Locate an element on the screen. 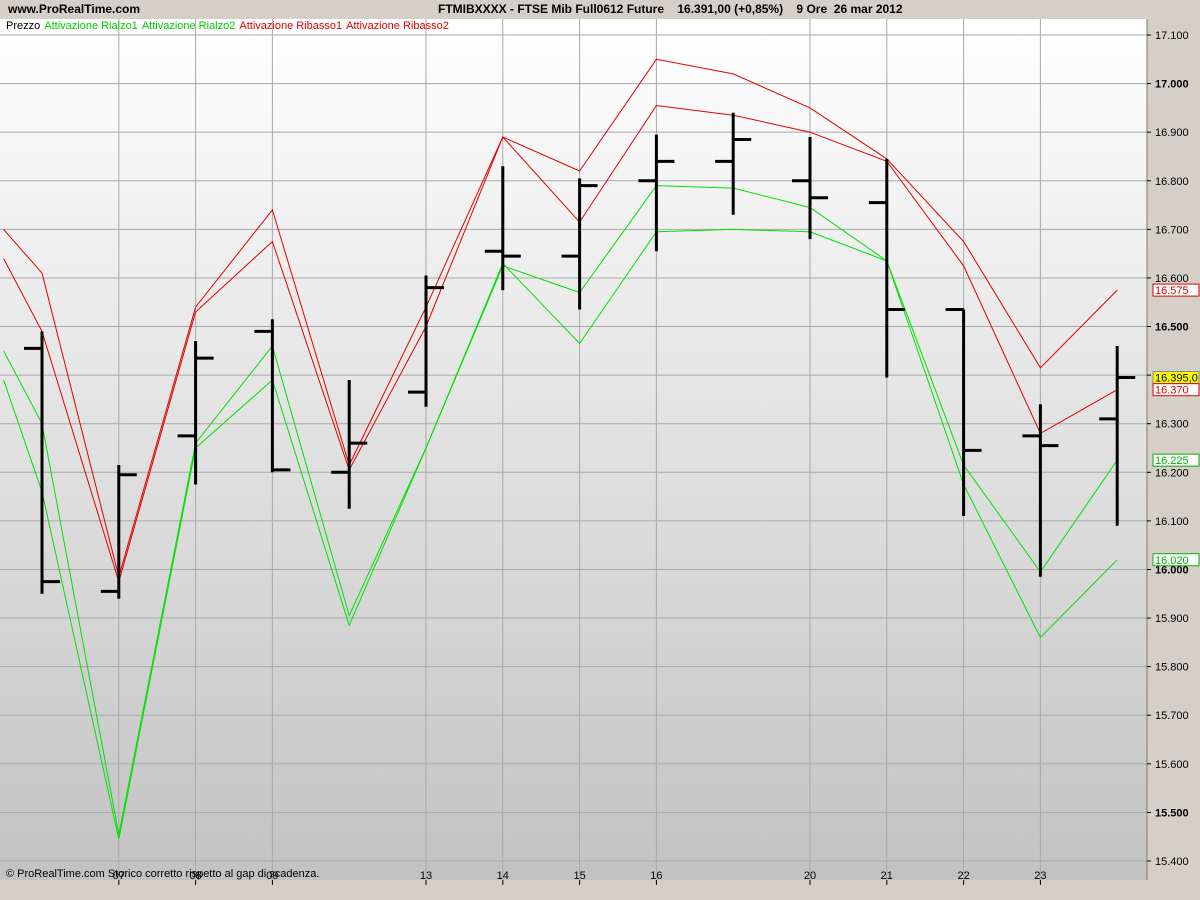  price-tag: 16.370 is located at coordinates (1176, 390).